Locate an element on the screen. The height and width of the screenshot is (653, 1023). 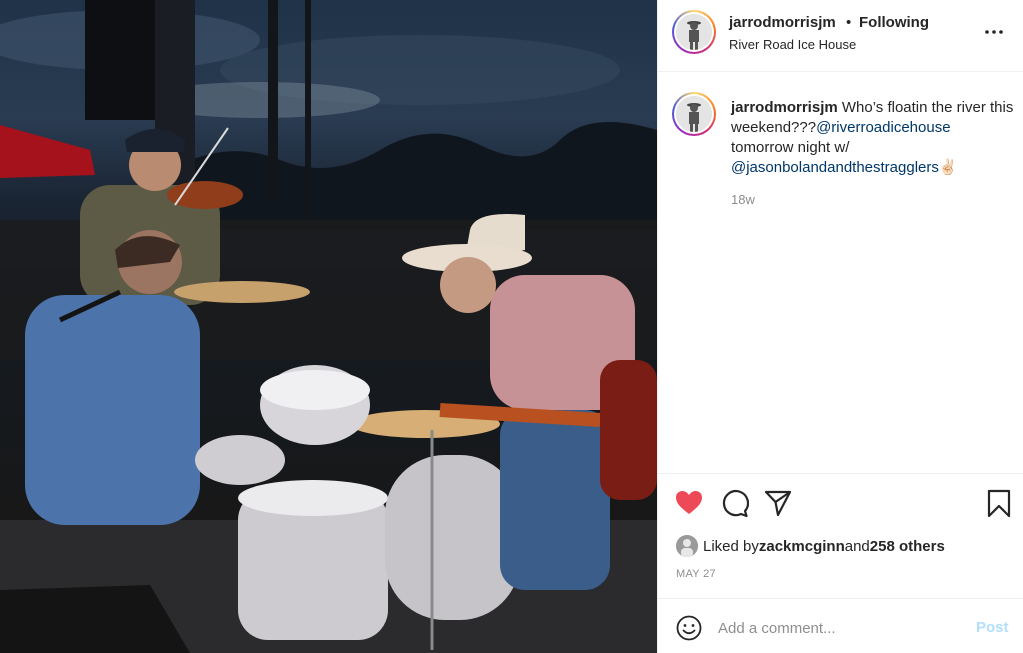
comment-composer: Post is located at coordinates (840, 625).